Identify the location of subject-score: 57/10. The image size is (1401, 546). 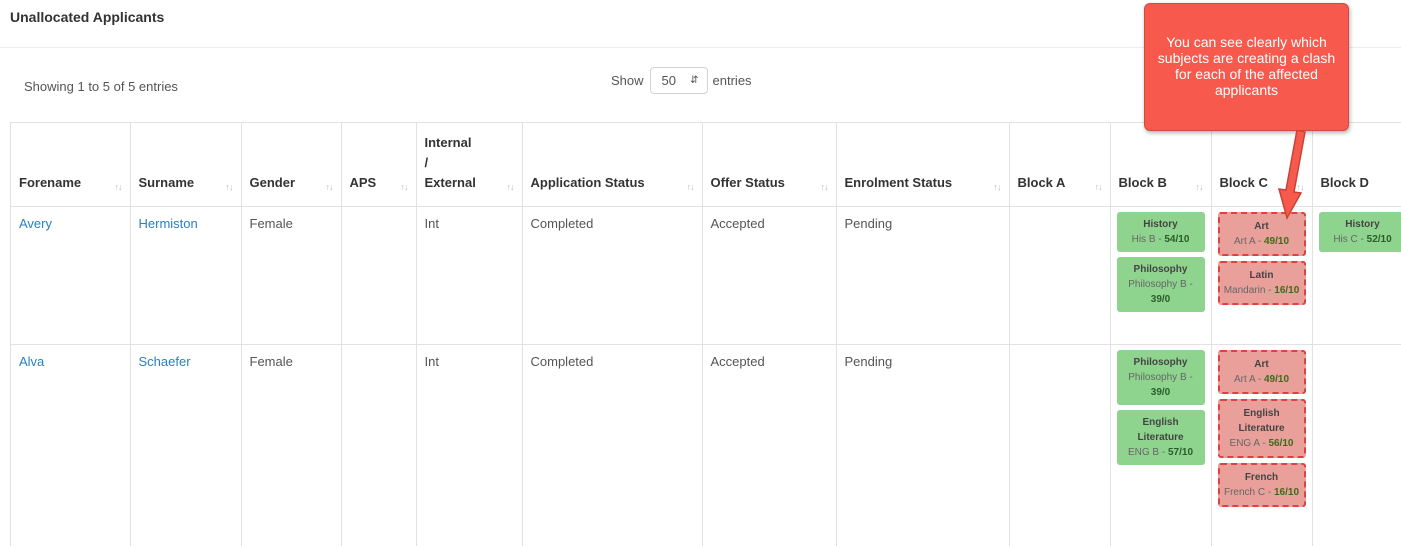
(1180, 452).